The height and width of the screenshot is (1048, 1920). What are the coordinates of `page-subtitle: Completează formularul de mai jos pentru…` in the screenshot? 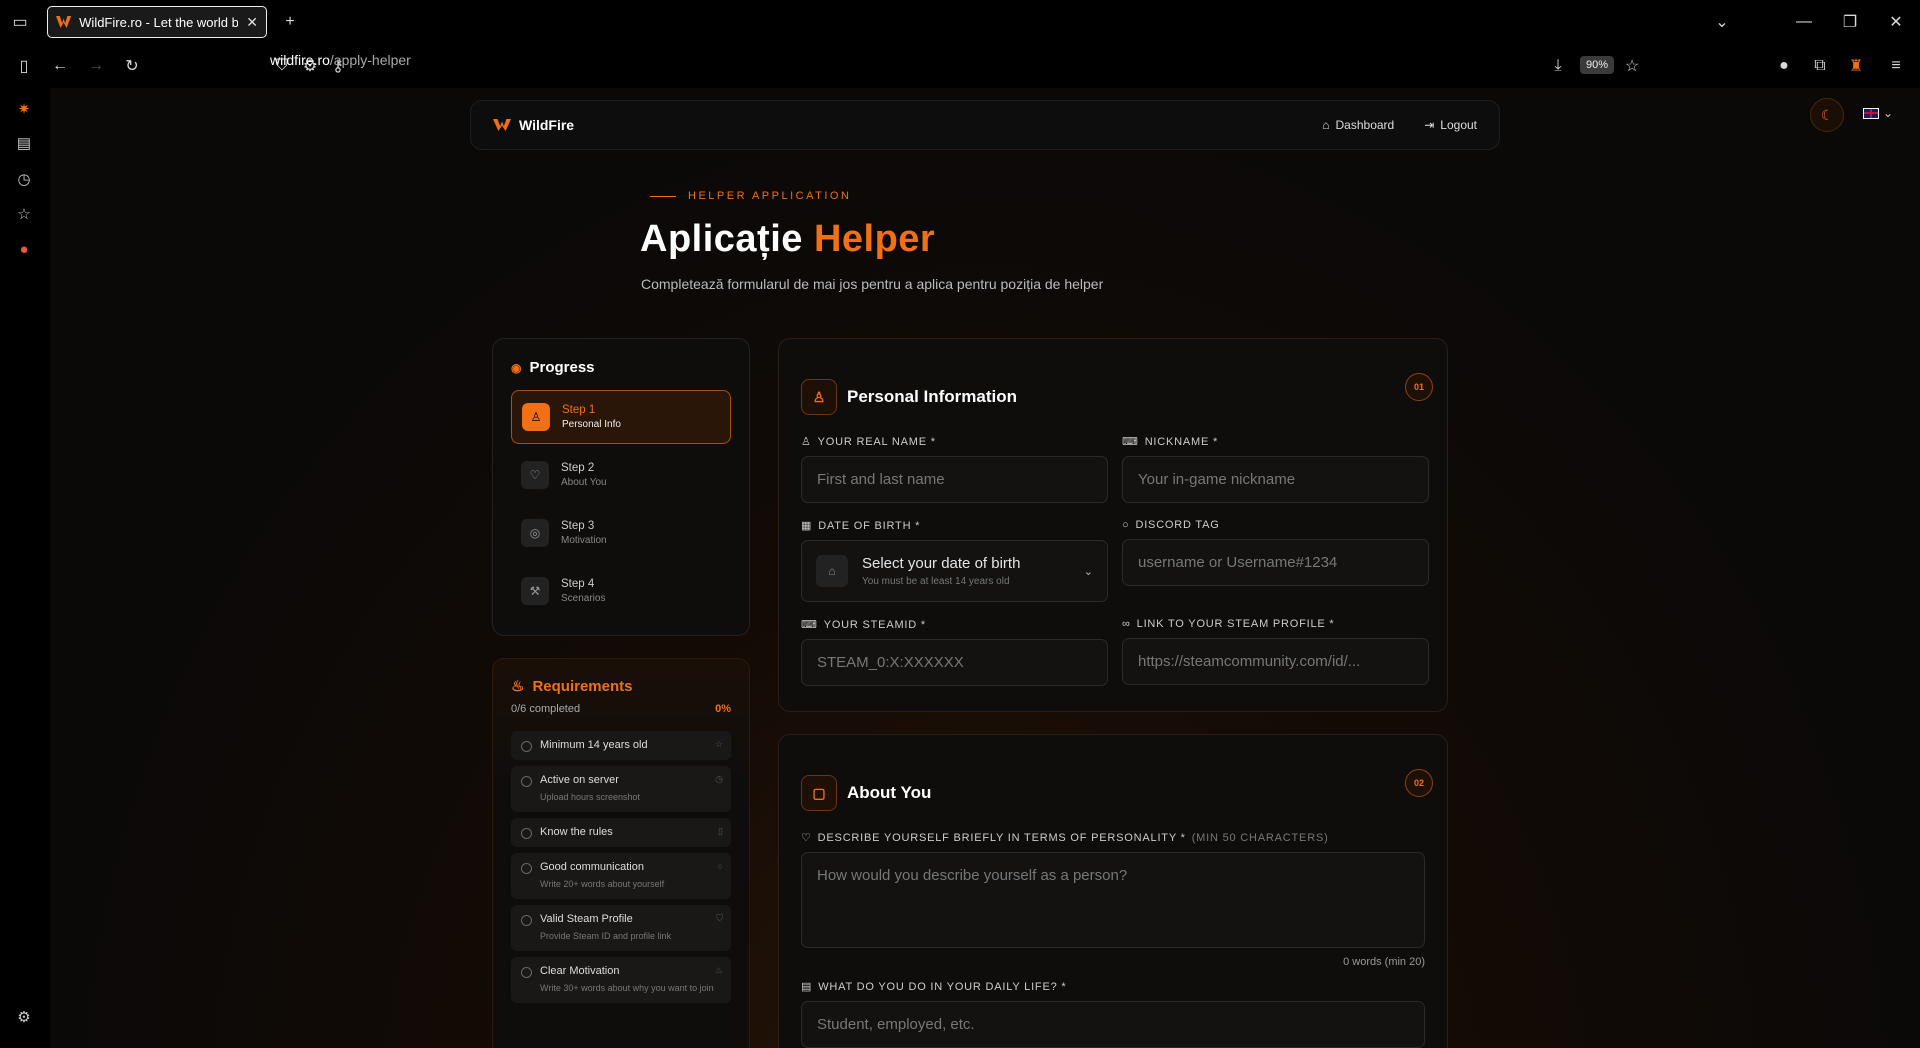 It's located at (872, 284).